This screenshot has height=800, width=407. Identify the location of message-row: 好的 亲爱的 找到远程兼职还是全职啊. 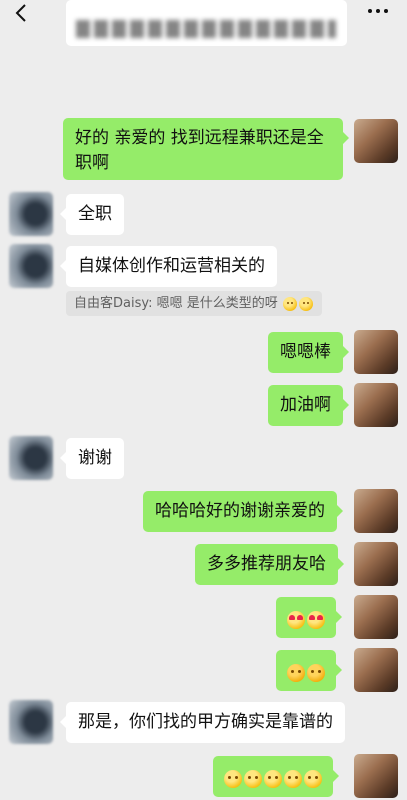
(203, 150).